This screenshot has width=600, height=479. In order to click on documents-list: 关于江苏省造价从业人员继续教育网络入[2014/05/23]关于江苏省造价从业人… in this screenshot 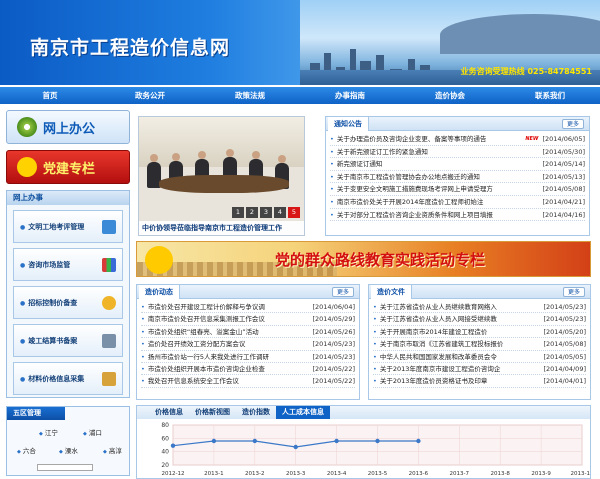, I will do `click(479, 343)`.